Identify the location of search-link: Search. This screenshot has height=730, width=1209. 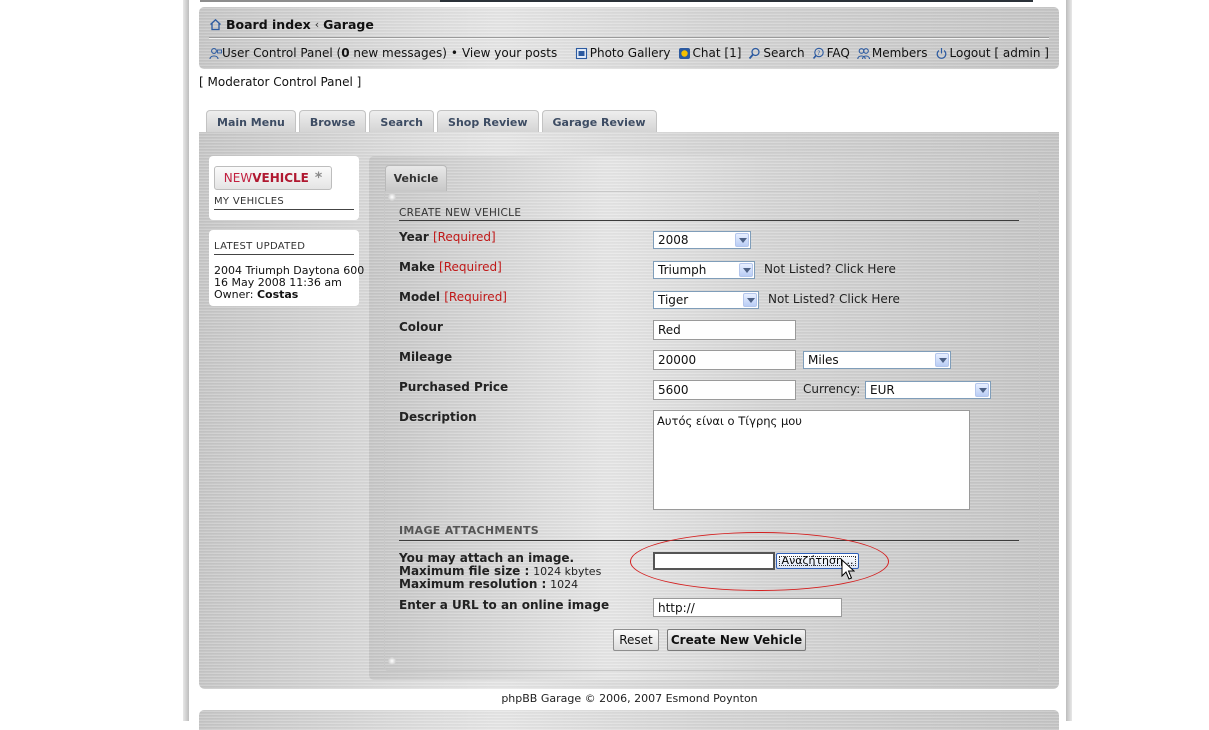
(776, 53).